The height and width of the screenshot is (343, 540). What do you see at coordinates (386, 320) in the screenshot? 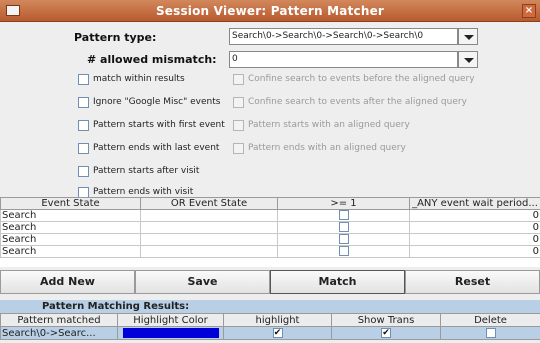
I see `col-show-trans: Show Trans` at bounding box center [386, 320].